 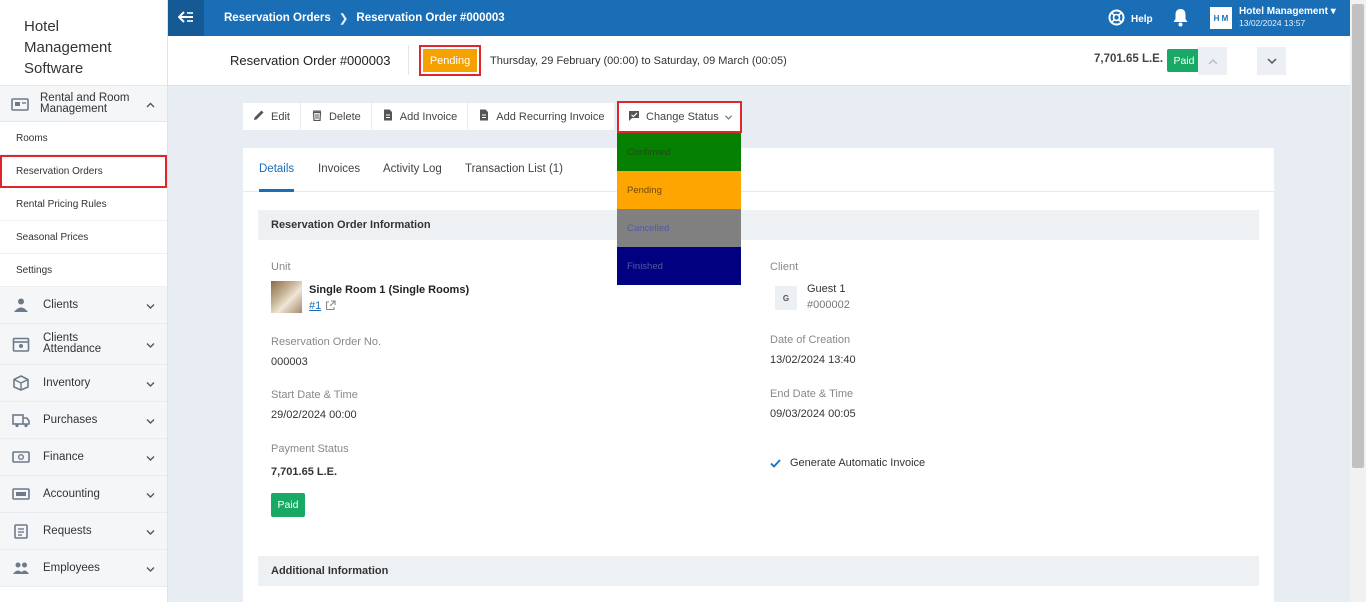 I want to click on order-total: 7,701.65 L.E., so click(x=1129, y=59).